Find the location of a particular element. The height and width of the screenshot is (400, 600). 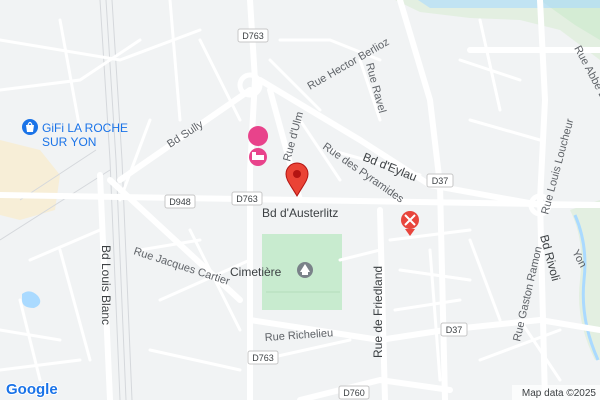

water-north is located at coordinates (509, 4).